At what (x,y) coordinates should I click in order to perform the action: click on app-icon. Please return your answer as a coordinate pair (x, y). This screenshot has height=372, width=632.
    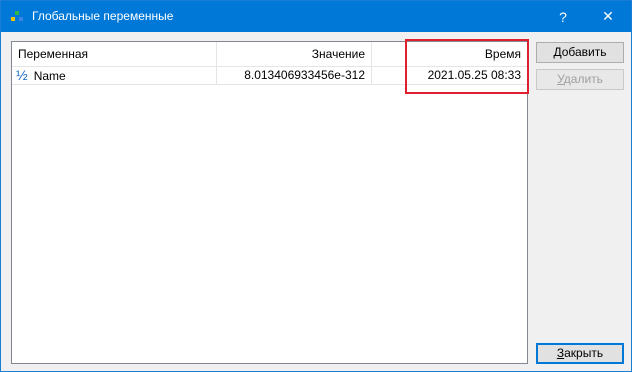
    Looking at the image, I should click on (17, 16).